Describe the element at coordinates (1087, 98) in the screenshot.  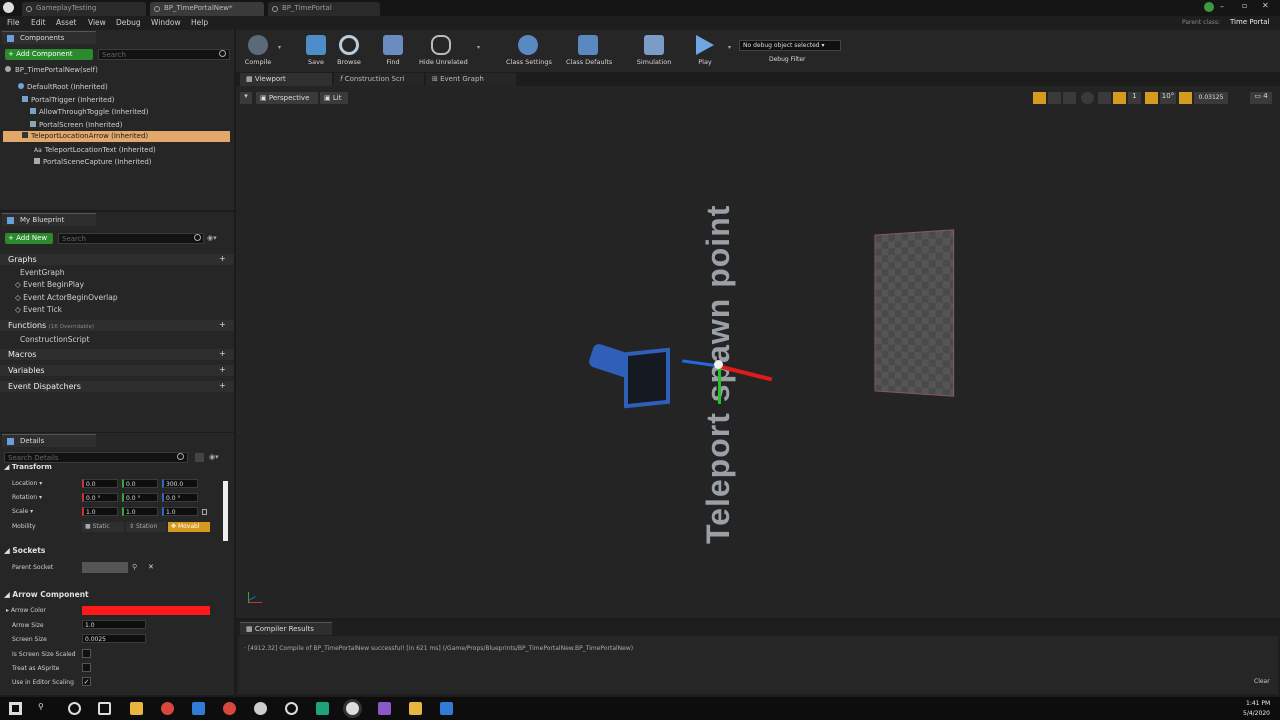
I see `world-local-icon` at that location.